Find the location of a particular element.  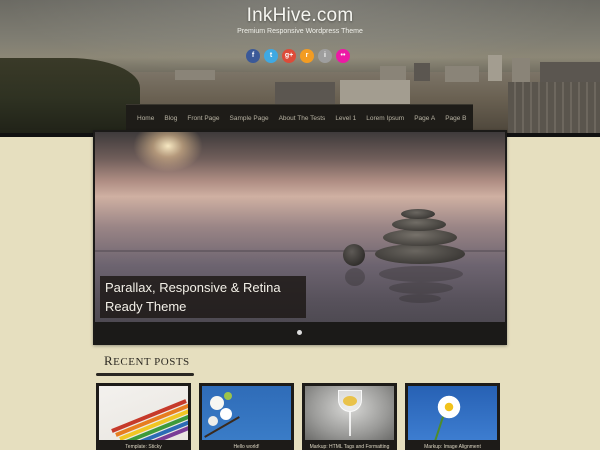

google-plus-icon: g+ is located at coordinates (289, 56).